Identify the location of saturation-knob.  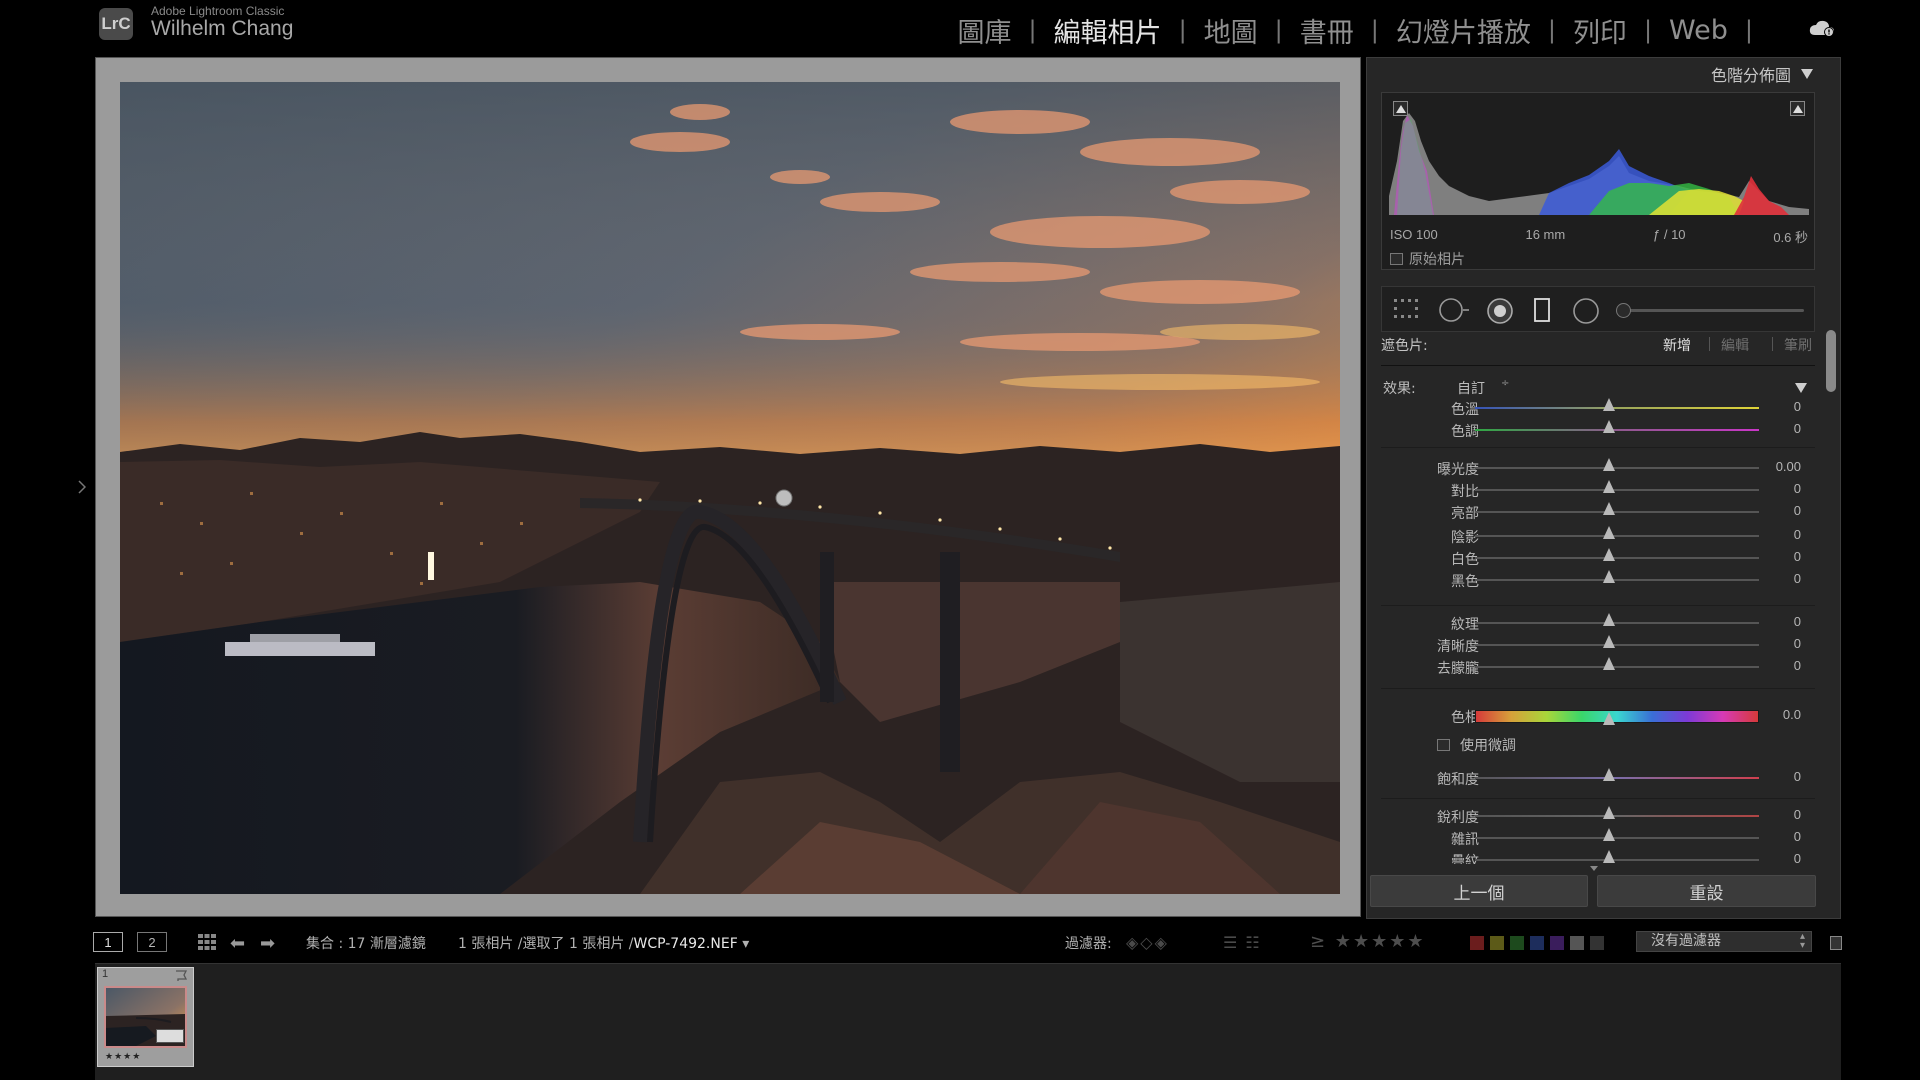
(1609, 774).